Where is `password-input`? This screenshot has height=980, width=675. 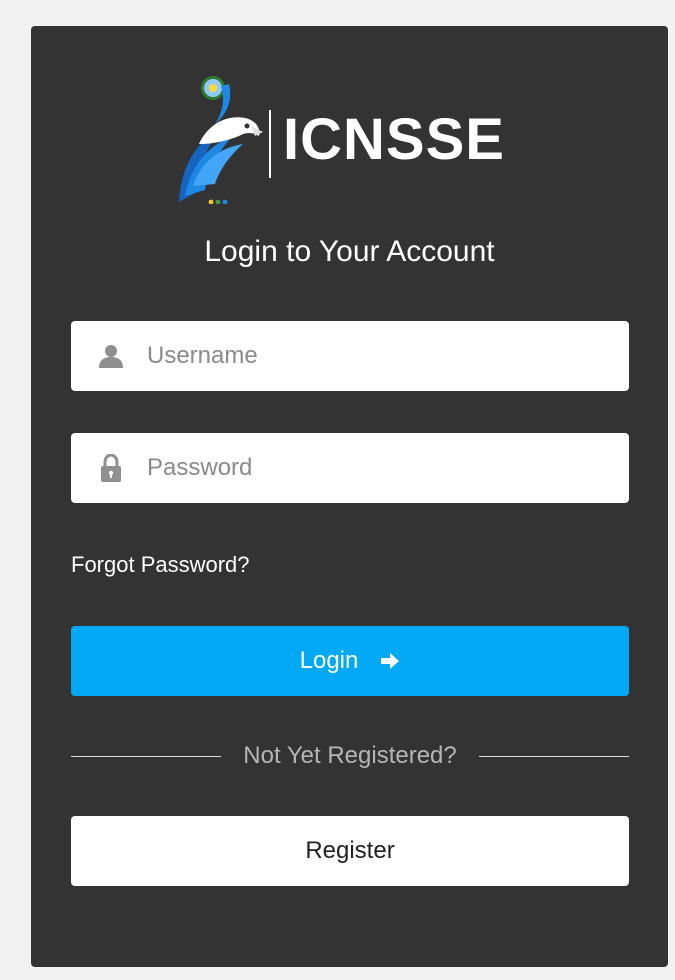 password-input is located at coordinates (377, 468).